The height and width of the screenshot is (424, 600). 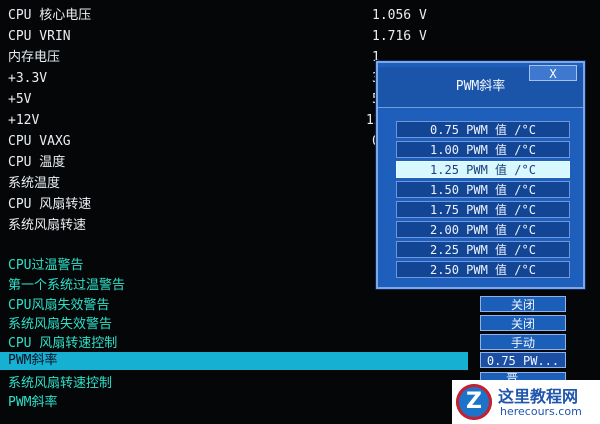 I want to click on pwm-option-1-25: 1.25 PWM 值 /°C, so click(x=483, y=169).